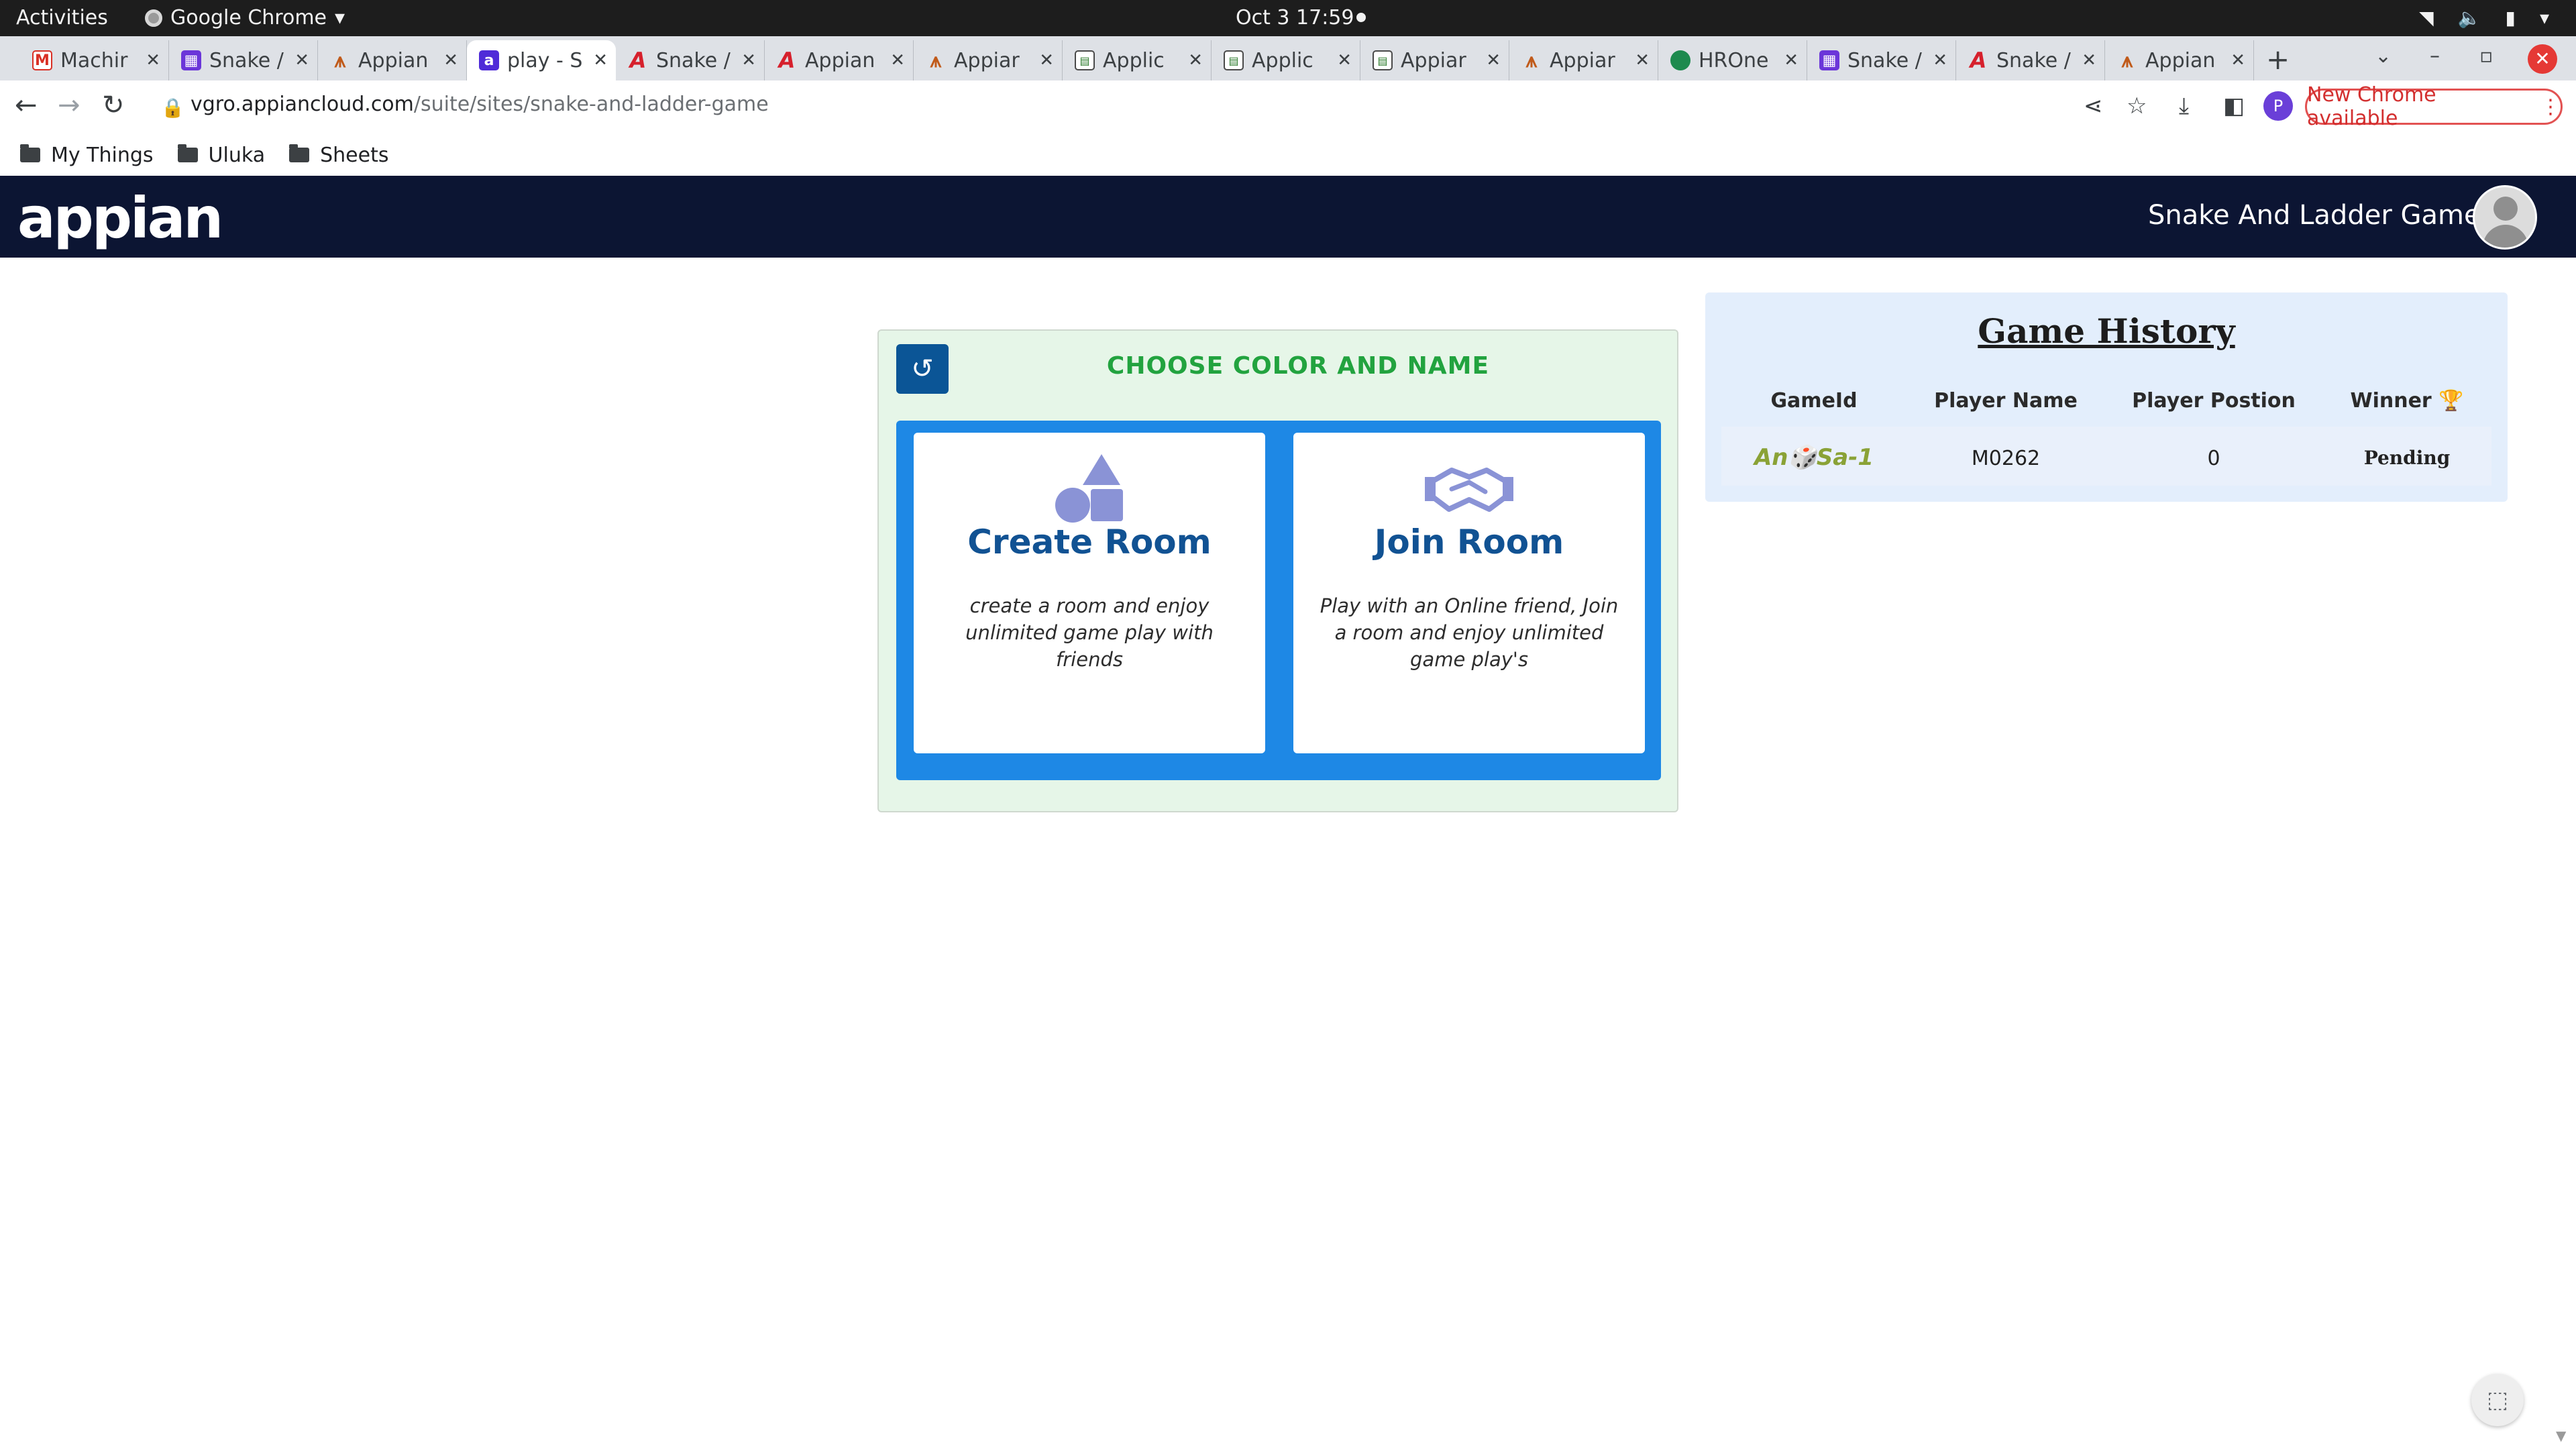 The width and height of the screenshot is (2576, 1449). I want to click on tab-label: Appiar, so click(1582, 60).